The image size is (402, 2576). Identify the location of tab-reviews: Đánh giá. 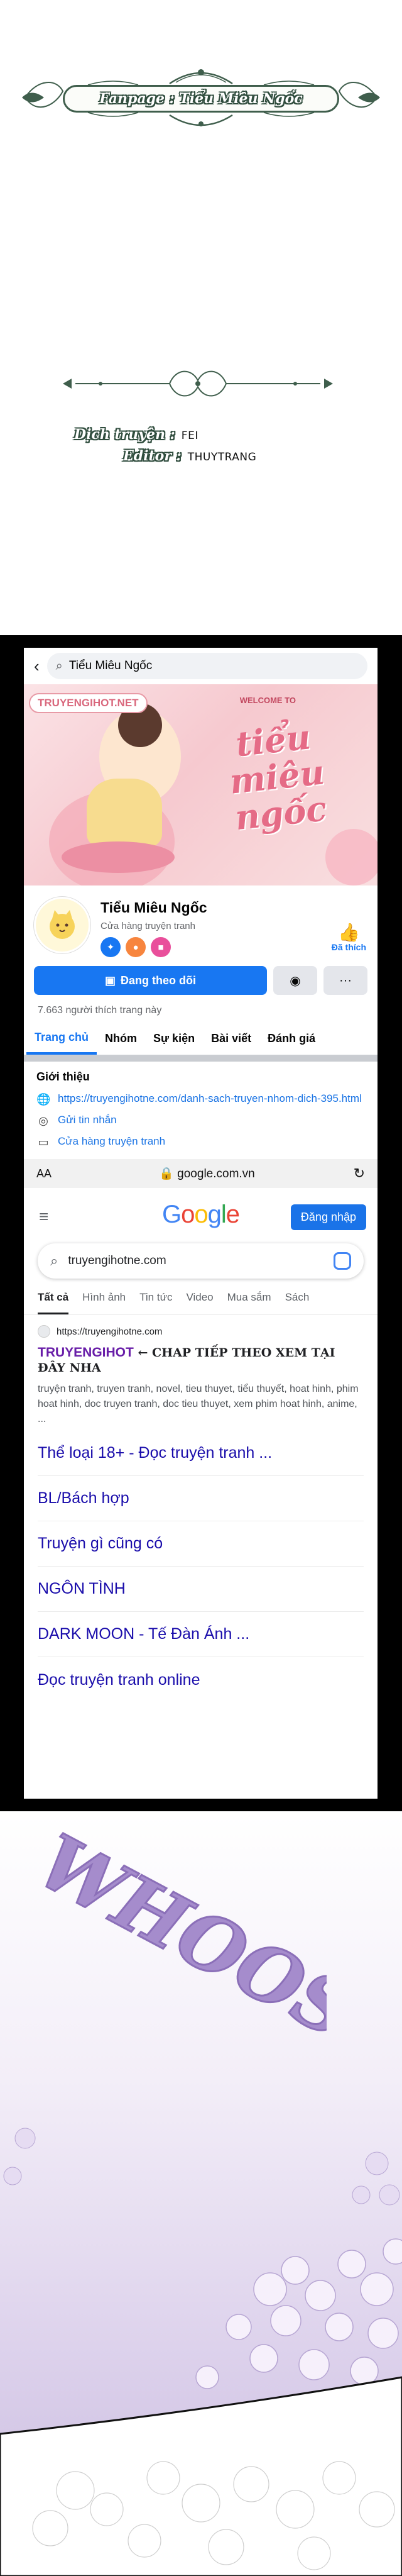
(291, 1039).